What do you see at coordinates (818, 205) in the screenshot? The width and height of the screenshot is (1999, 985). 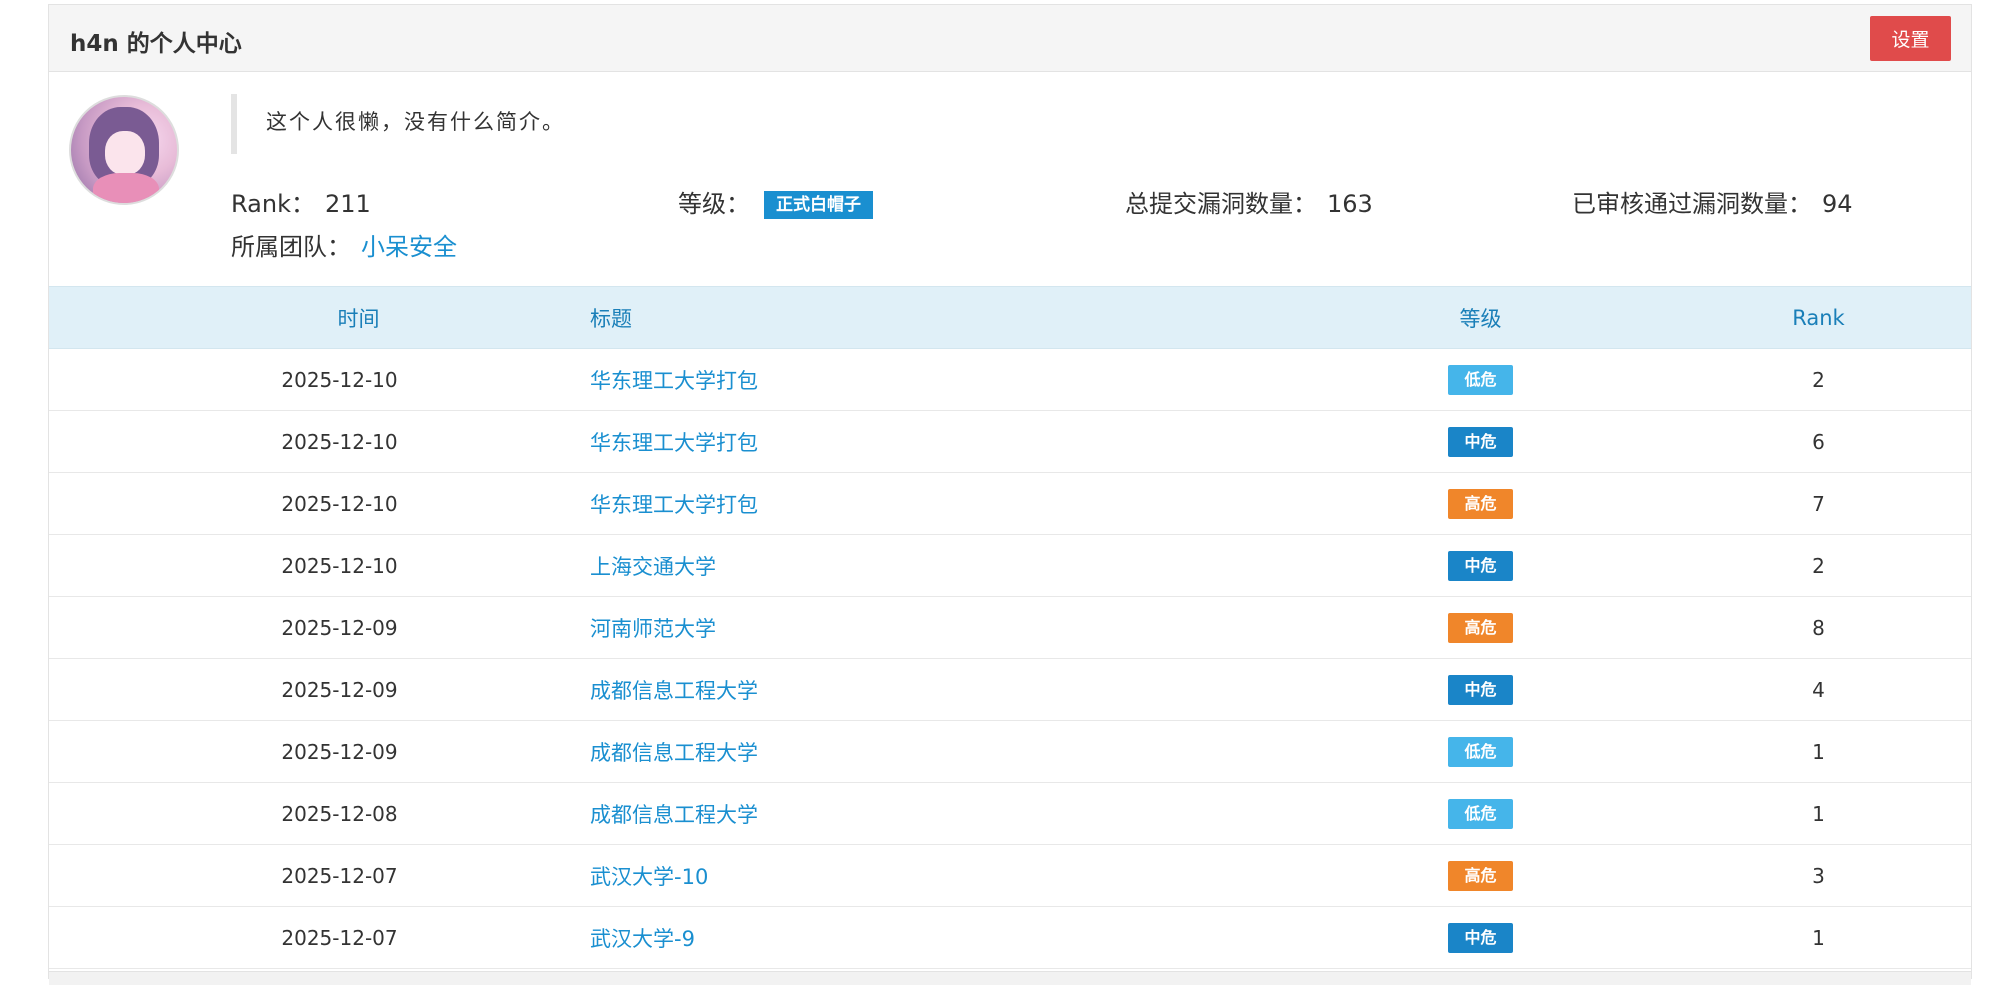 I see `level-badge: 正式白帽子` at bounding box center [818, 205].